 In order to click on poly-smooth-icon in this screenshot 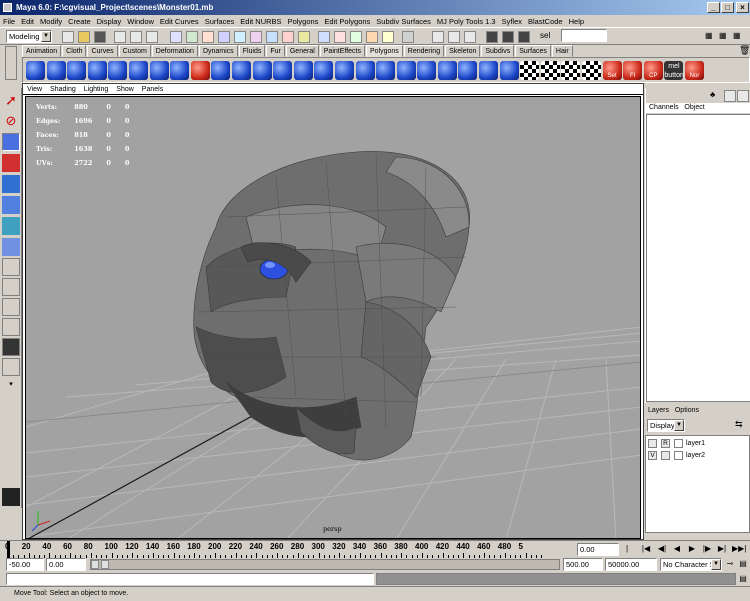, I will do `click(262, 70)`.